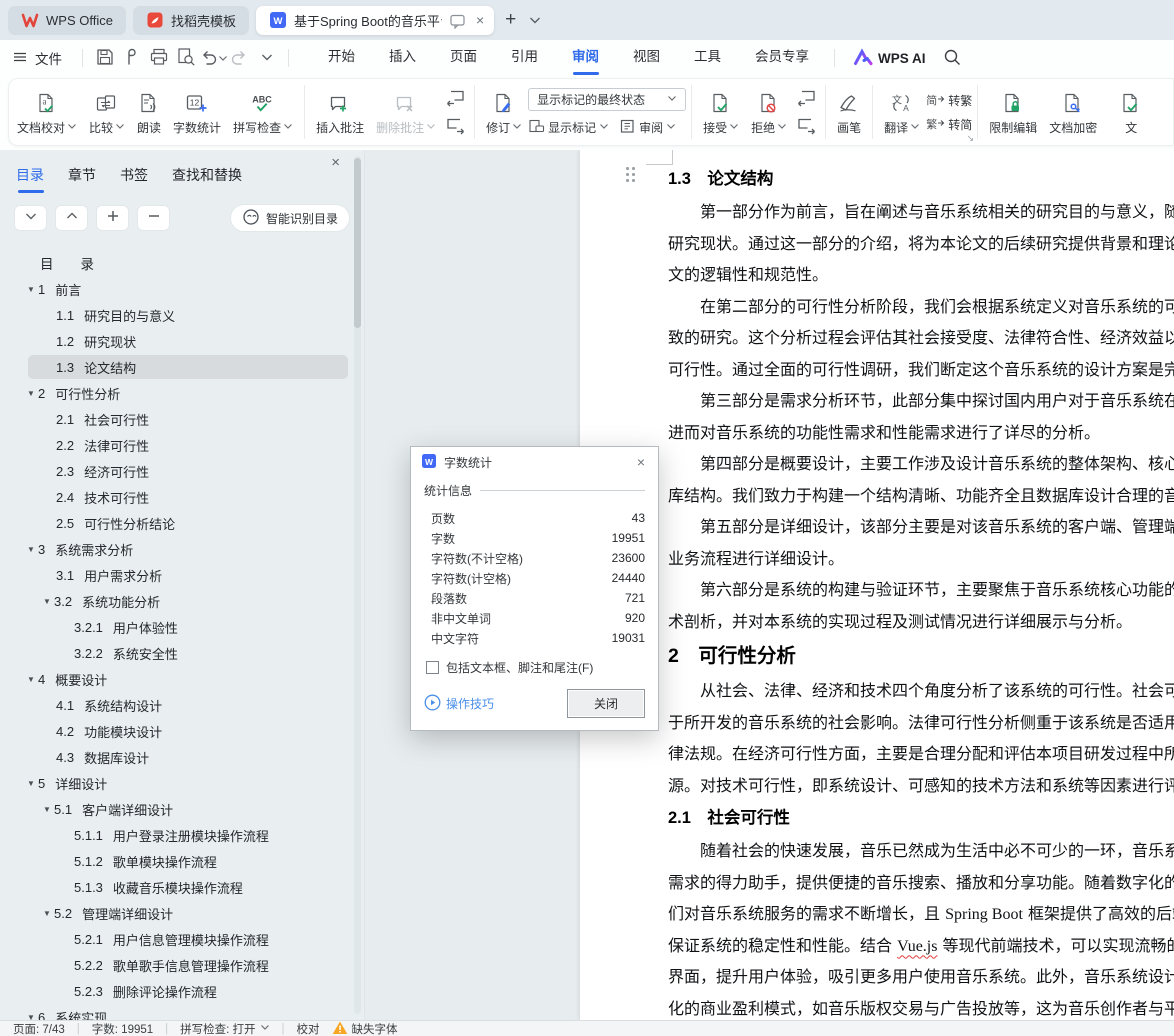 Image resolution: width=1174 pixels, height=1036 pixels. What do you see at coordinates (182, 523) in the screenshot?
I see `toc-item-2.5: 2.5 可行性分析结论` at bounding box center [182, 523].